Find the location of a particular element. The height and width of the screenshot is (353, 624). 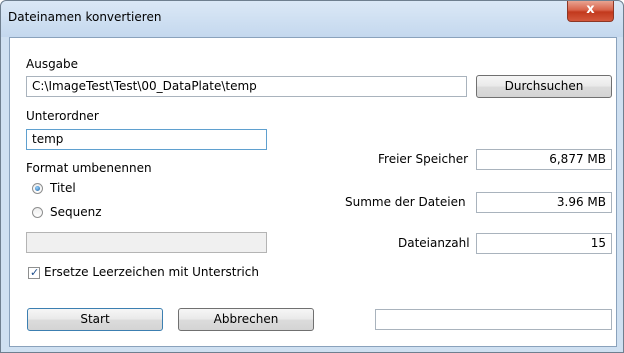

file-count-label: Dateianzahl is located at coordinates (434, 243).